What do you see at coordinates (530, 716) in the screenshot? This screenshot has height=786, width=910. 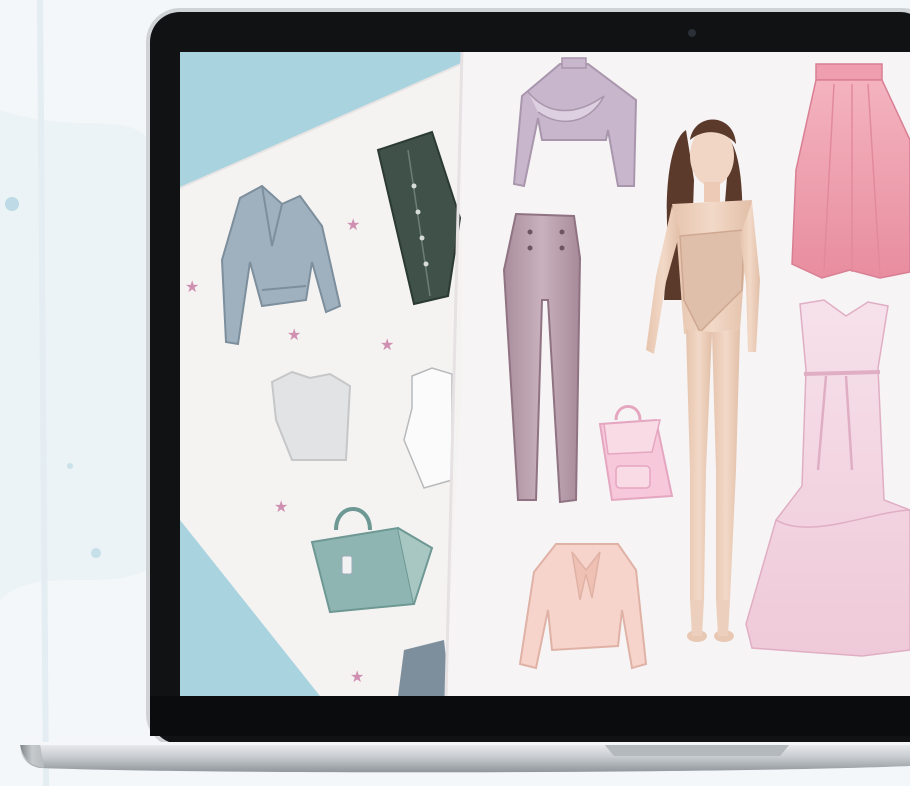 I see `lid-hinge` at bounding box center [530, 716].